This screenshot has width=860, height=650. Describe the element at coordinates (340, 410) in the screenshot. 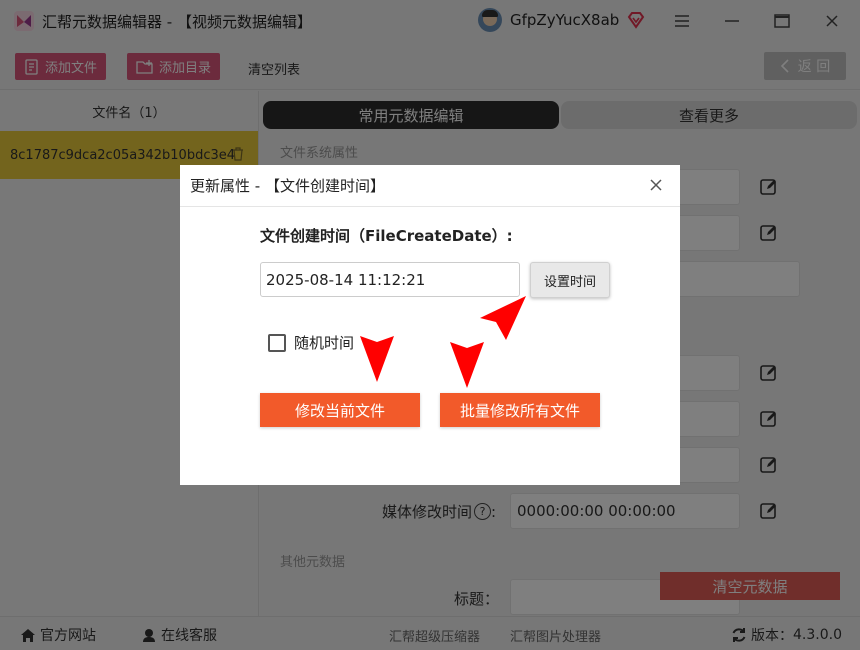

I see `modify-current-file-button: 修改当前文件` at that location.